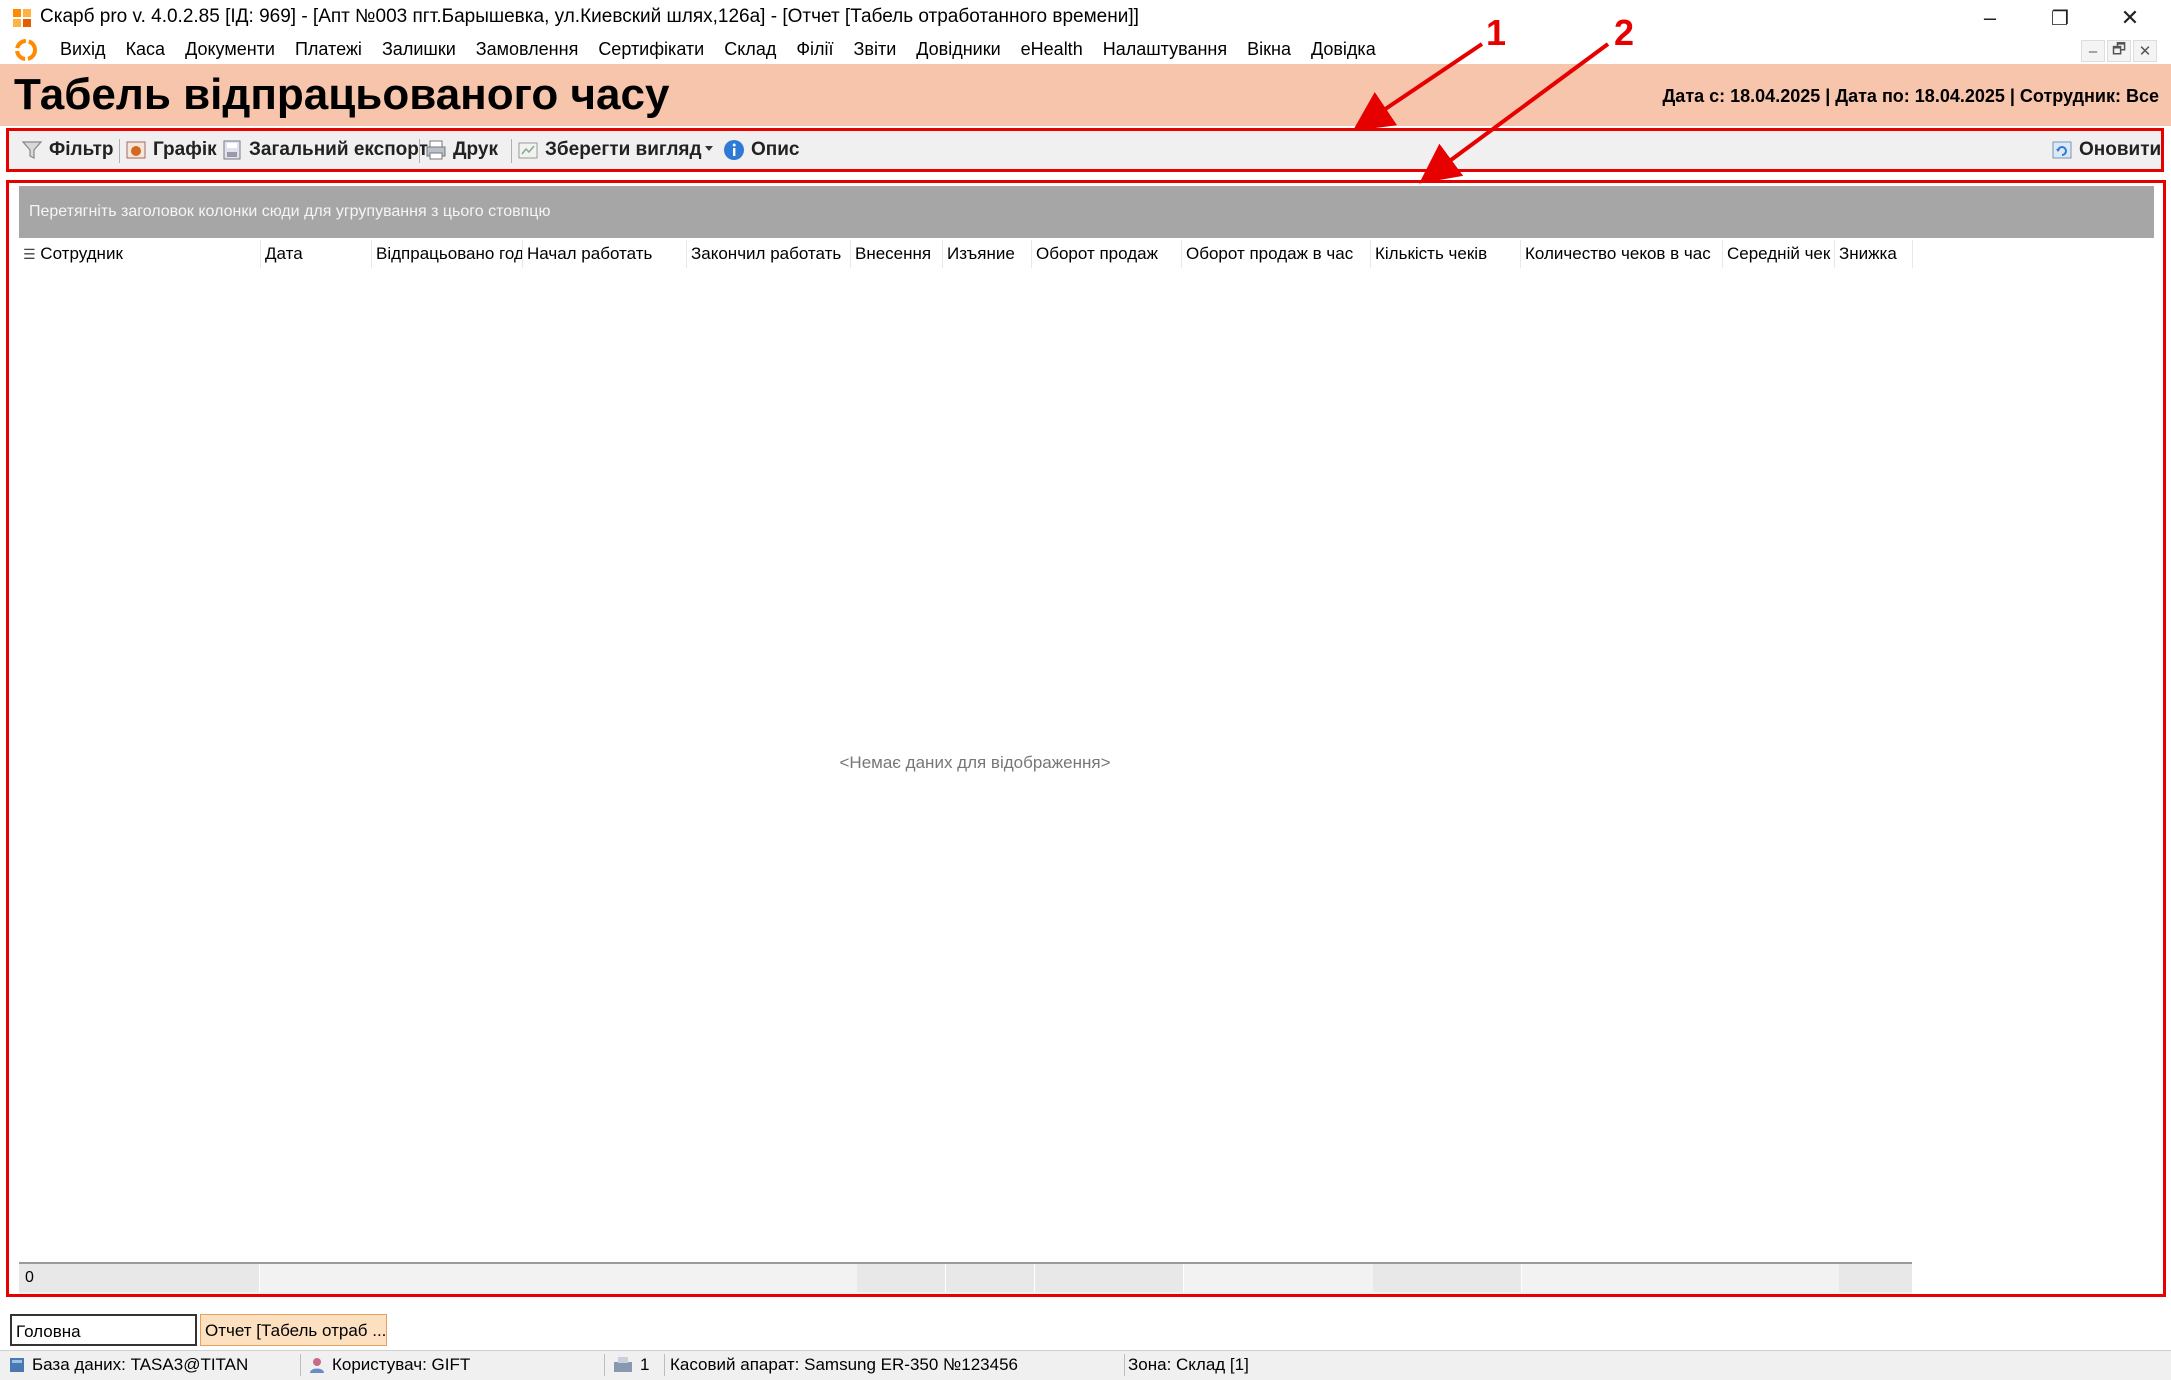  Describe the element at coordinates (17, 1365) in the screenshot. I see `database-icon` at that location.